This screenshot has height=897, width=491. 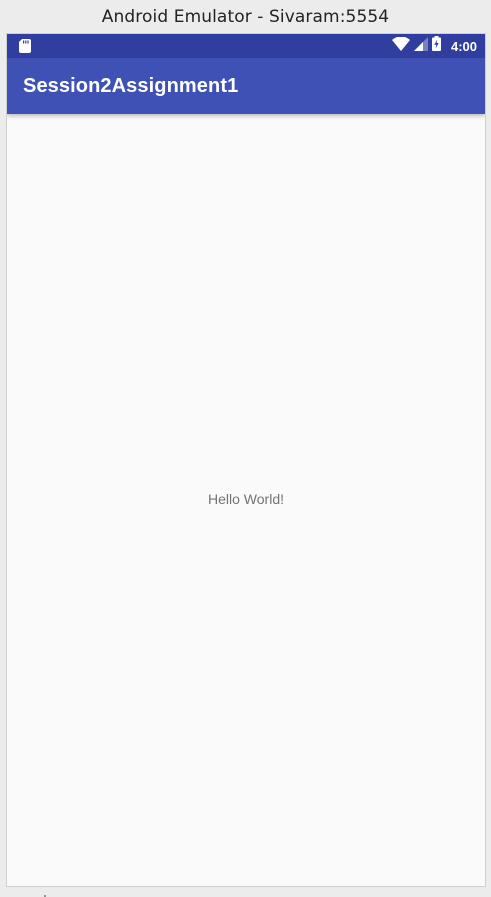 I want to click on app-toolbar: Session2Assignment1, so click(x=246, y=86).